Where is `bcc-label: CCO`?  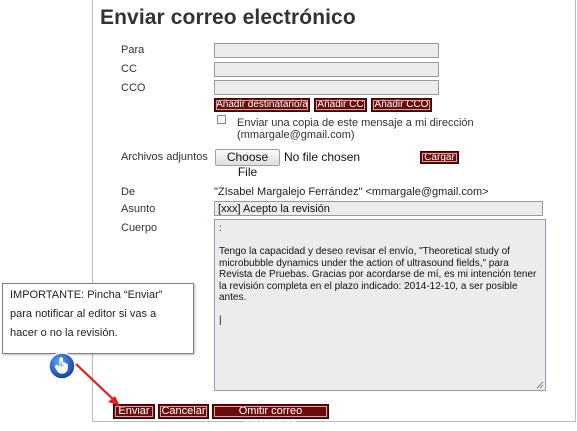 bcc-label: CCO is located at coordinates (133, 88).